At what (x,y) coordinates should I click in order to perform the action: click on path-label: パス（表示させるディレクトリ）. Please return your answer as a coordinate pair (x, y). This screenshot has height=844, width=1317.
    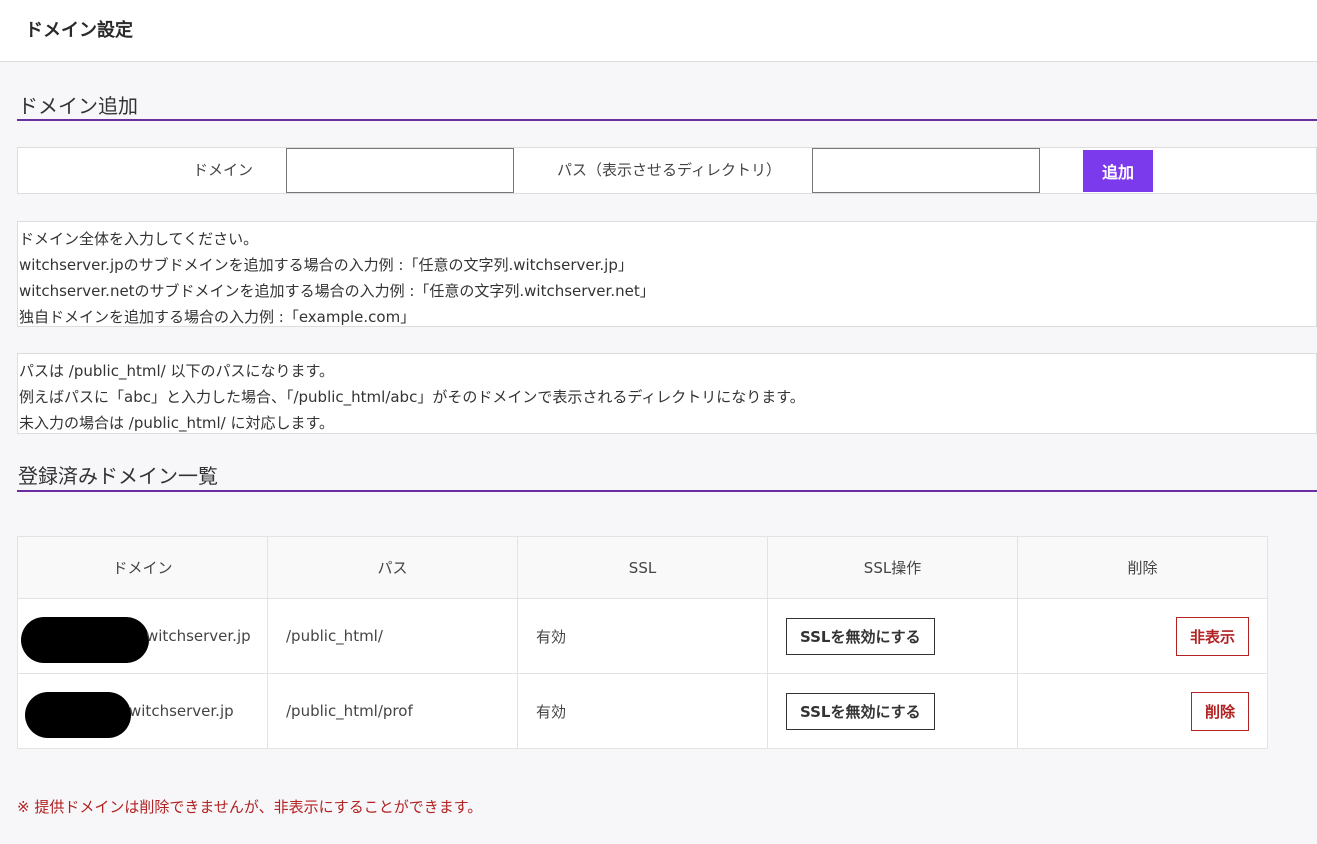
    Looking at the image, I should click on (669, 170).